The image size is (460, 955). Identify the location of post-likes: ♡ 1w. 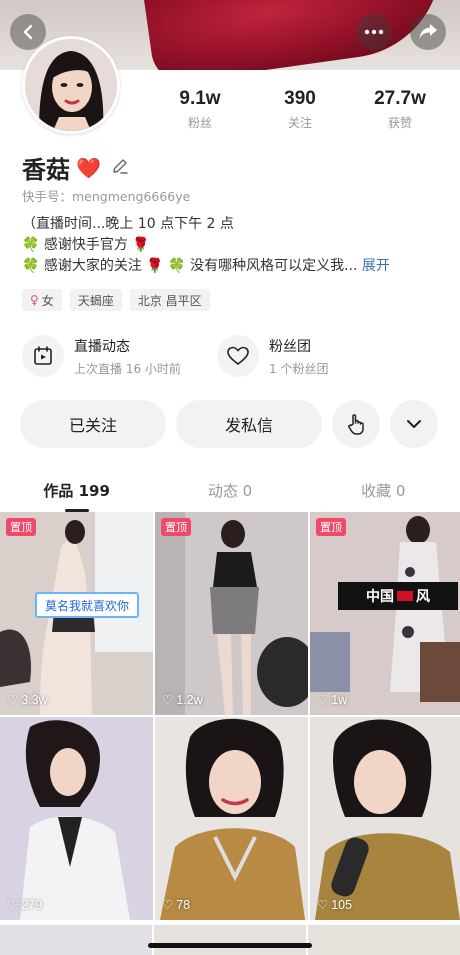
(332, 700).